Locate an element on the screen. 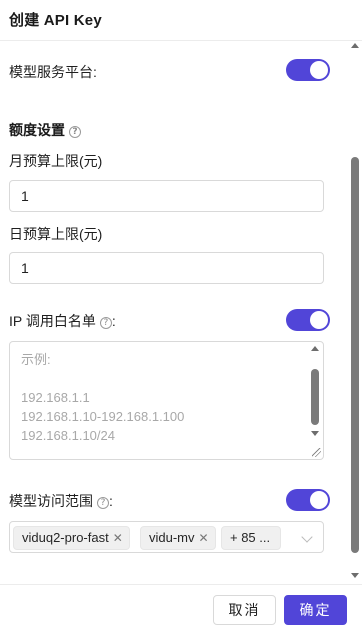  dialog-title: 创建 API Key is located at coordinates (55, 20).